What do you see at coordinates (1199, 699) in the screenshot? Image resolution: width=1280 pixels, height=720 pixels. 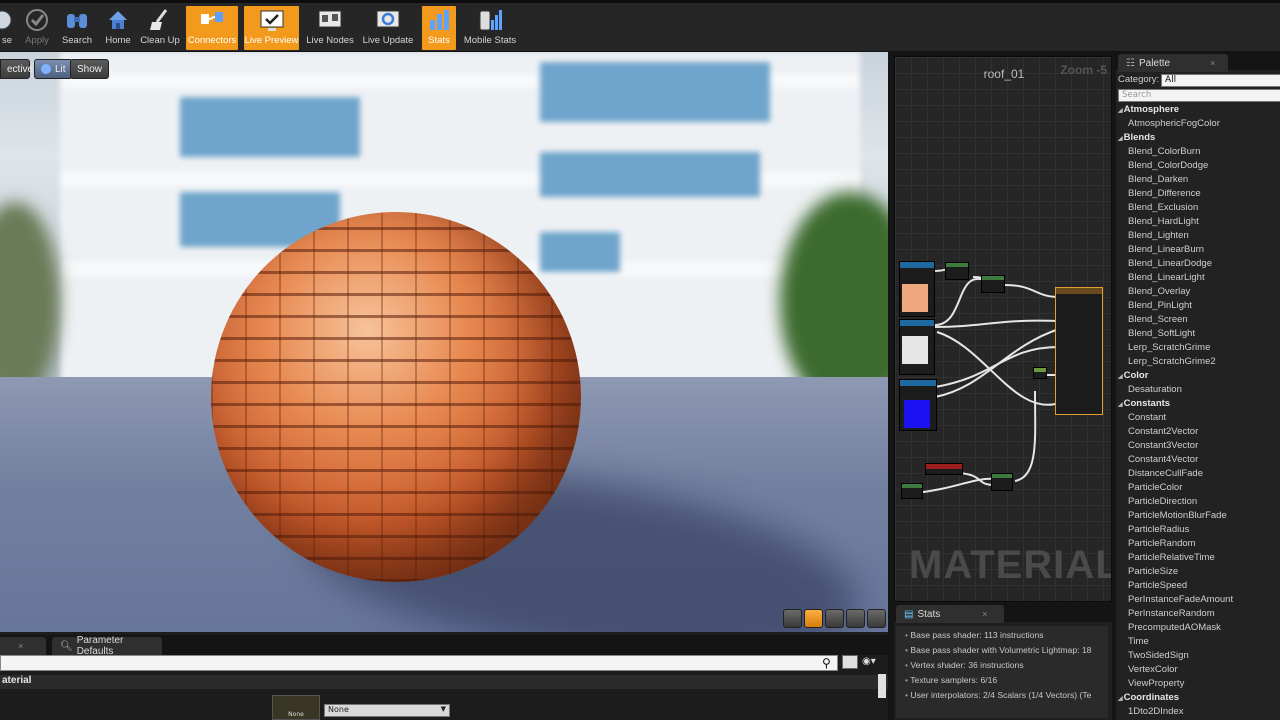 I see `palette-group-header: Coordinates` at bounding box center [1199, 699].